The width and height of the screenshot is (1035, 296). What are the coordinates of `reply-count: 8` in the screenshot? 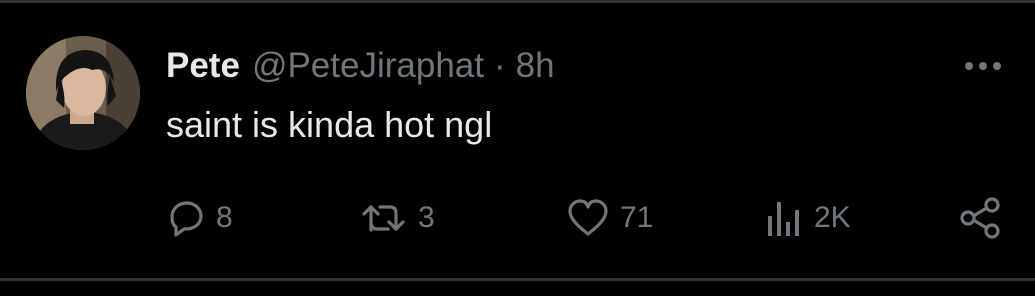 It's located at (224, 217).